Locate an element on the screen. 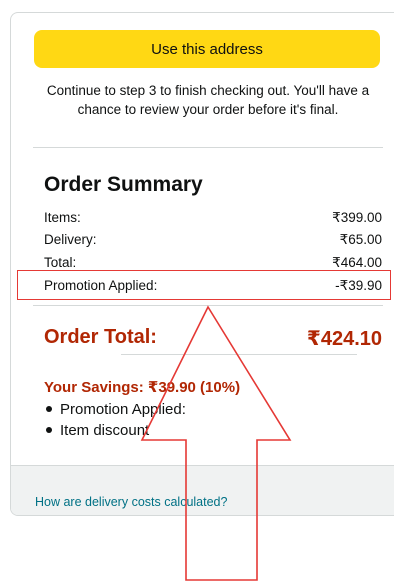 The image size is (394, 584). card-footer: How are delivery costs calculated? is located at coordinates (202, 490).